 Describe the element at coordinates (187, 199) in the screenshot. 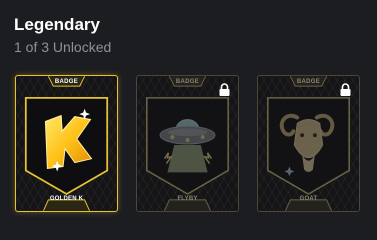

I see `badge-name: FLYBY` at that location.